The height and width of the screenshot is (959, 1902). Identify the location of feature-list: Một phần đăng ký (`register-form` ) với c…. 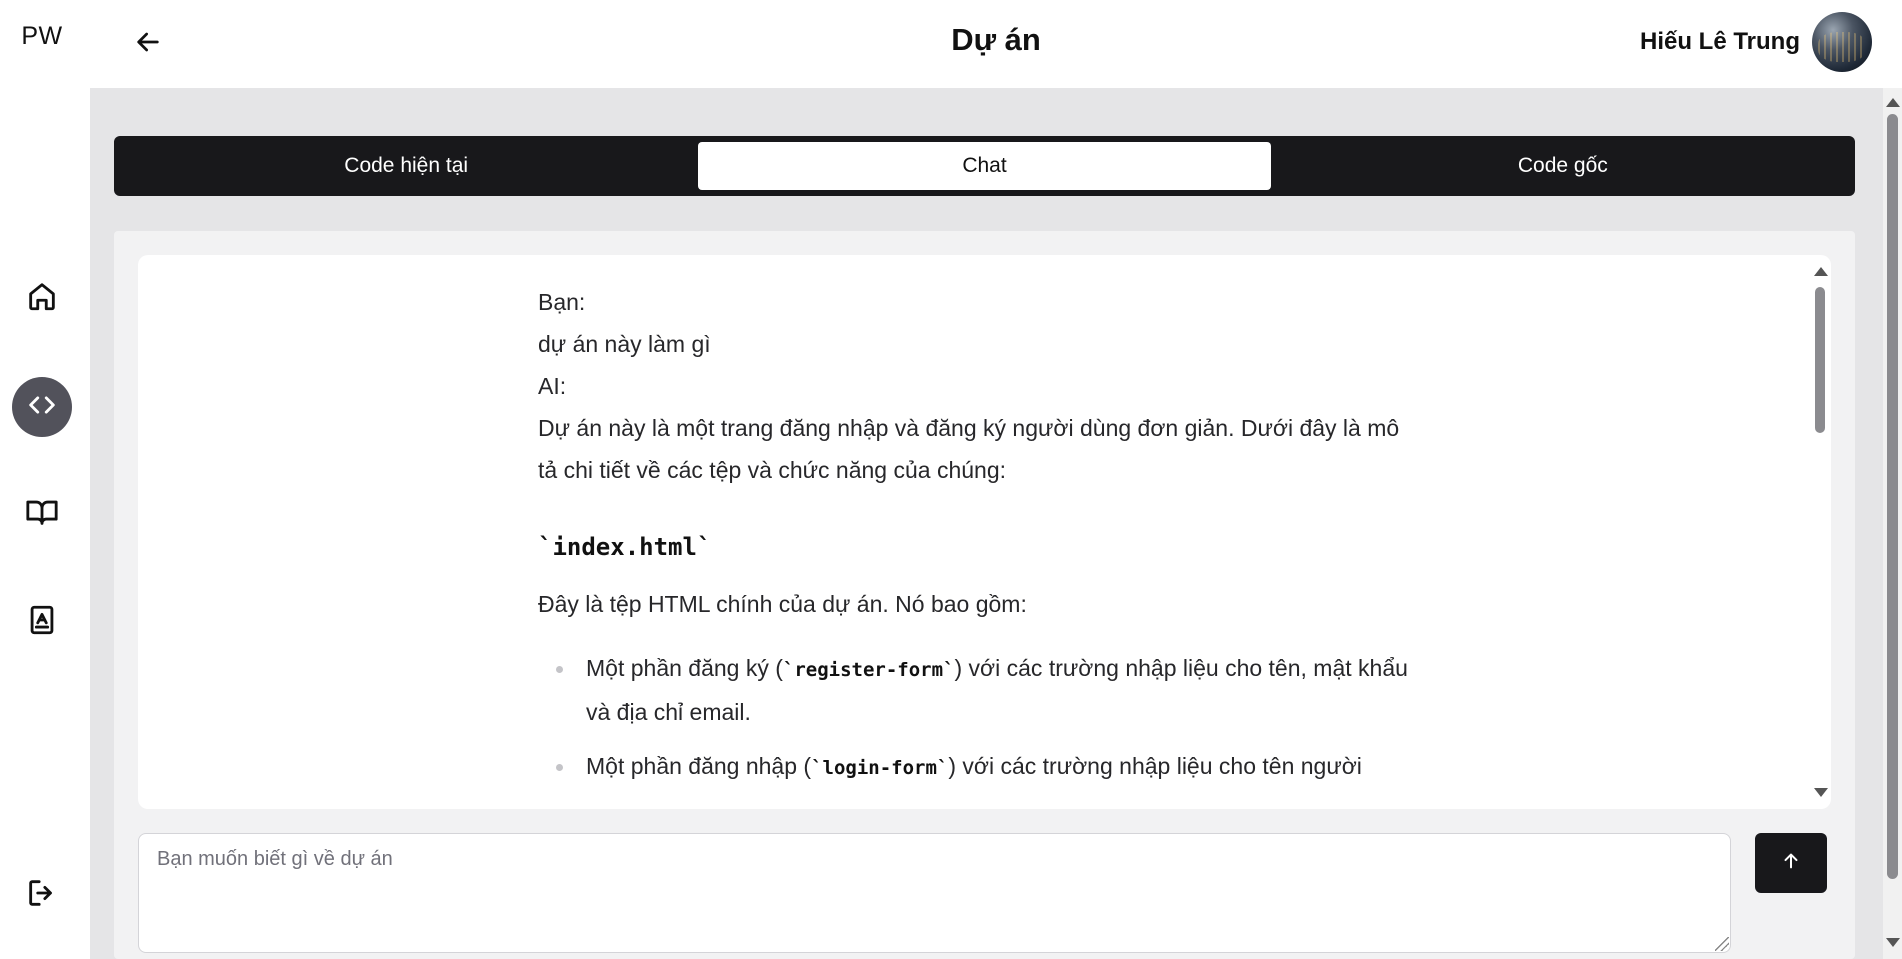
(973, 718).